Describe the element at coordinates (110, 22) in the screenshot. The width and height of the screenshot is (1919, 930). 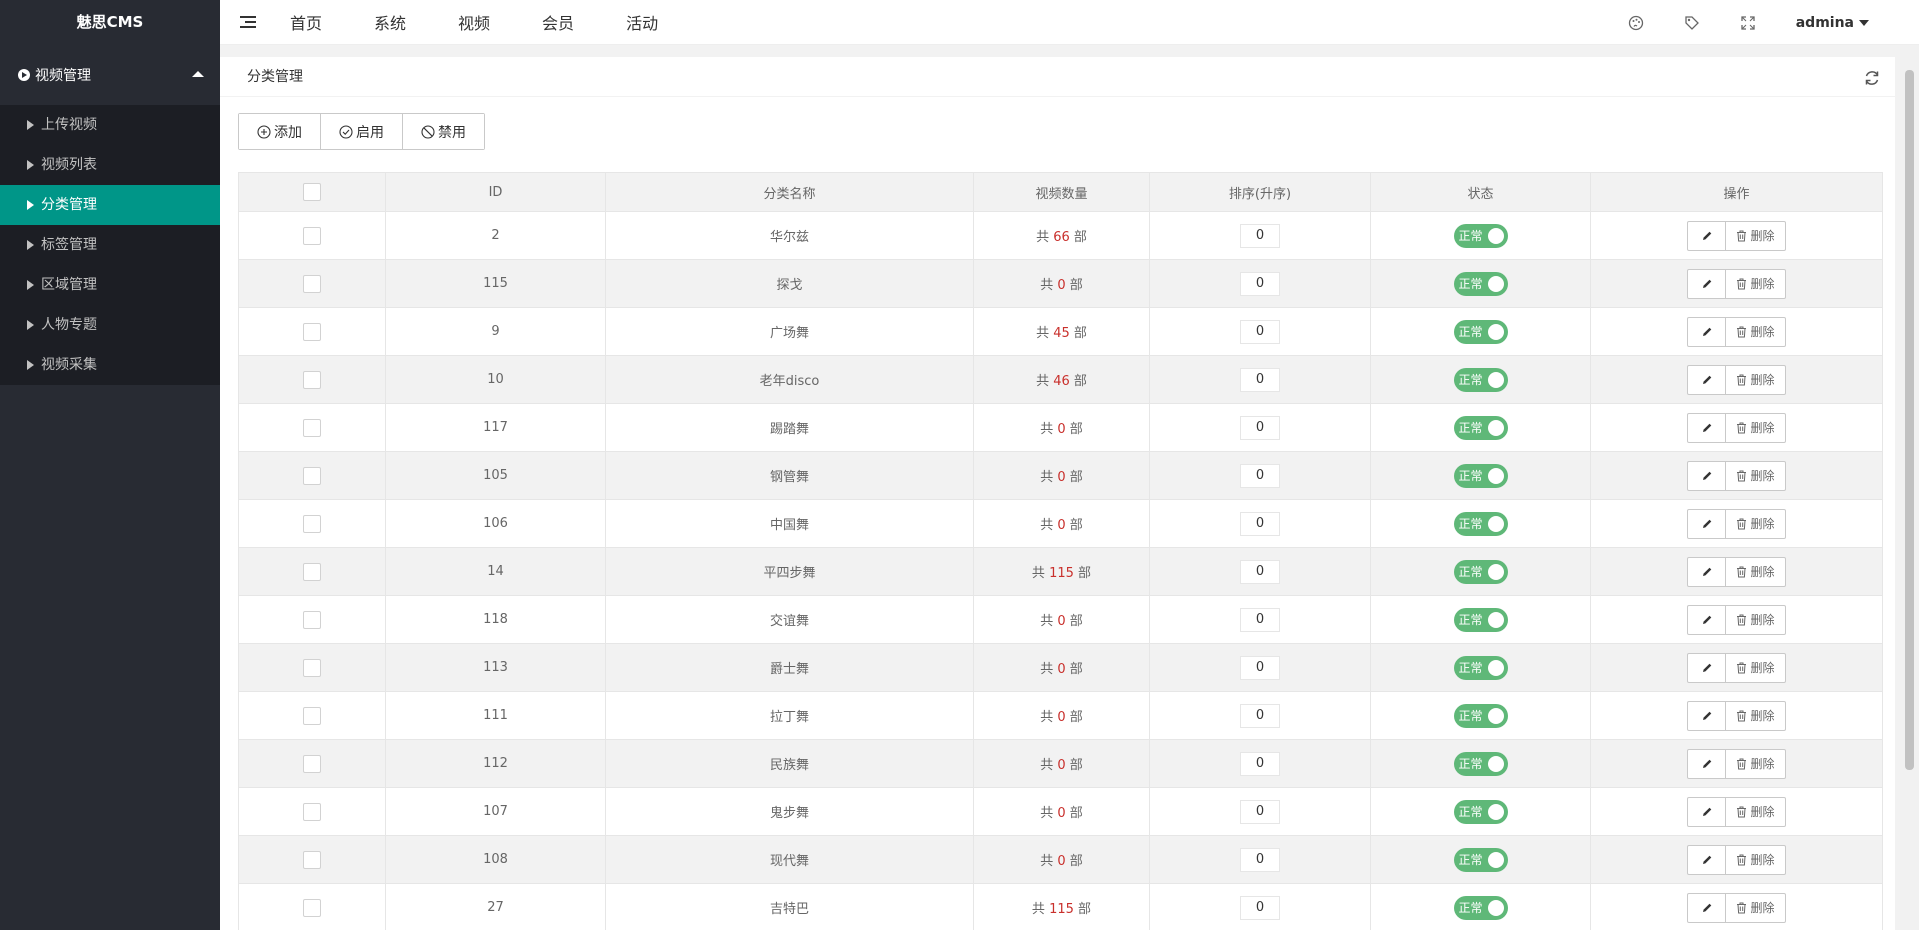
I see `app-logo: 魅思CMS` at that location.